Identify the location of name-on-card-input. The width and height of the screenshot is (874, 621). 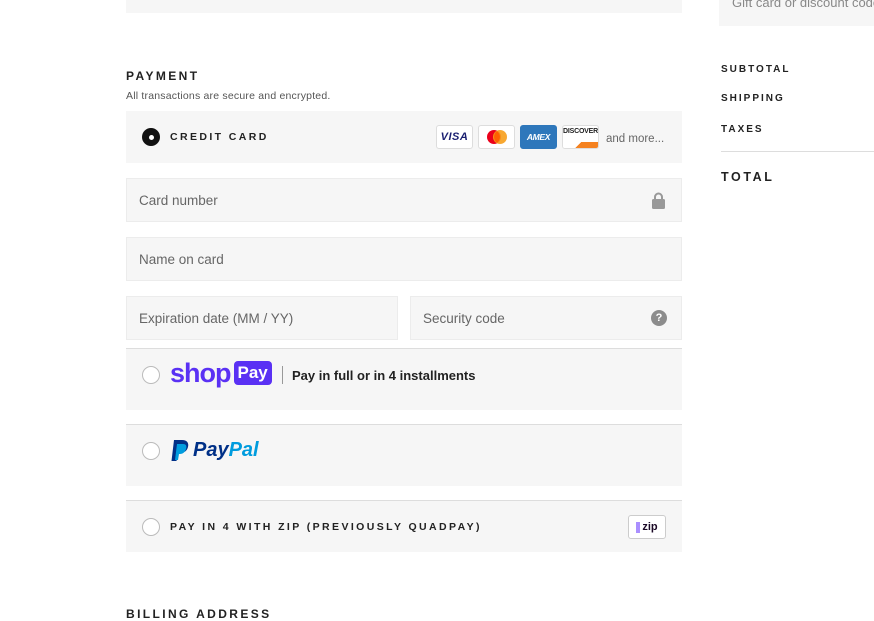
(404, 259).